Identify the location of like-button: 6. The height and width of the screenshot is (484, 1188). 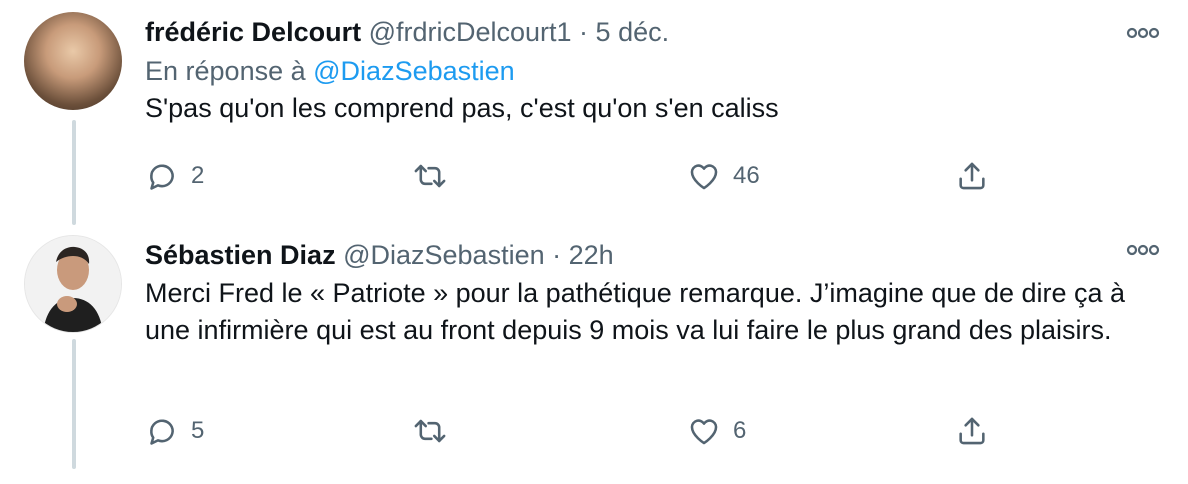
(716, 431).